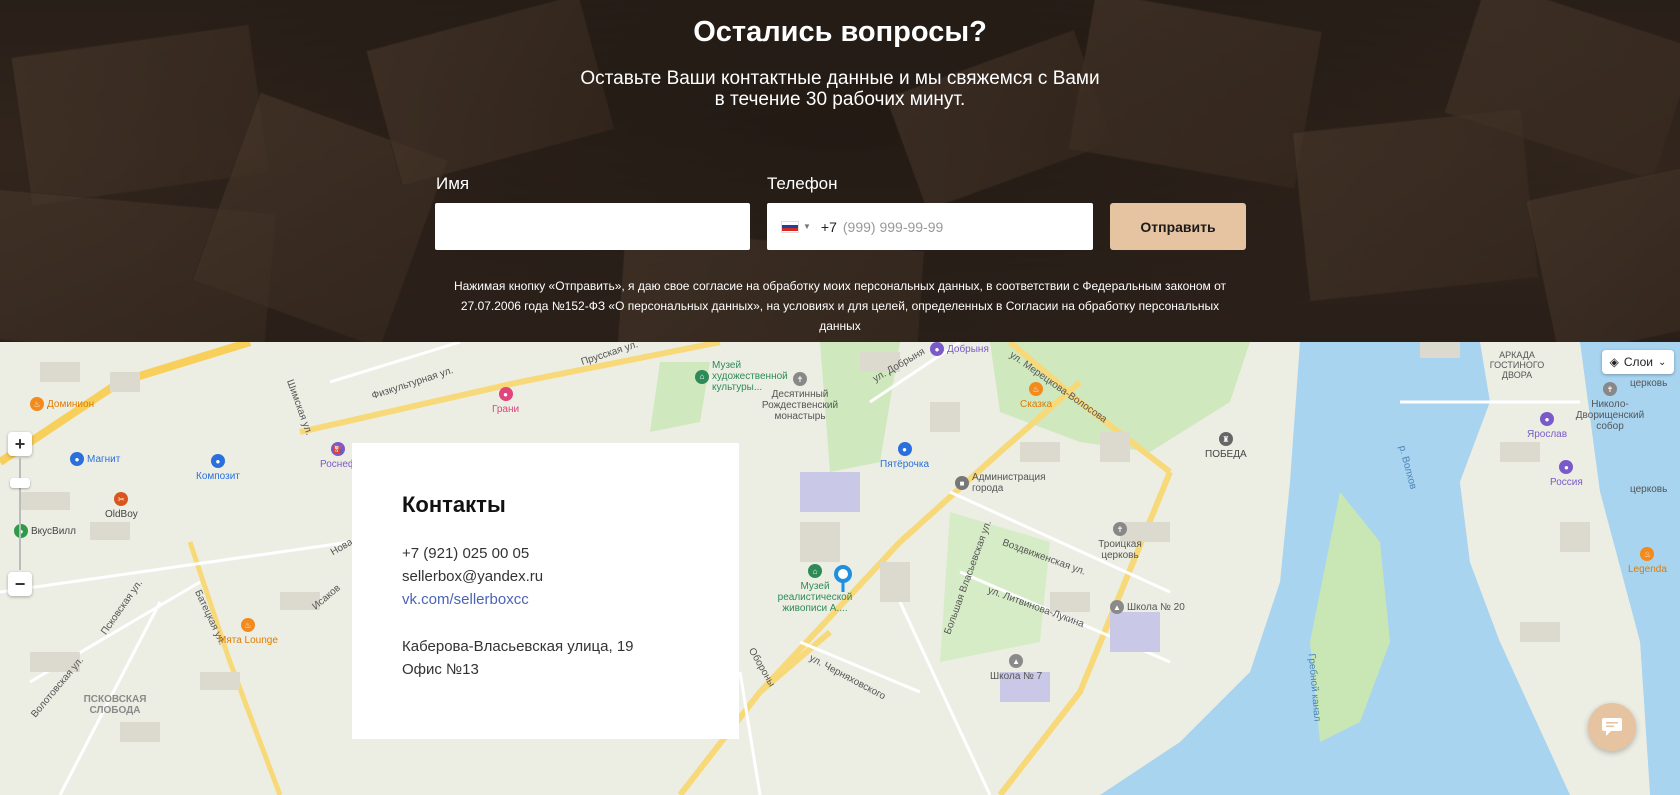 Image resolution: width=1680 pixels, height=795 pixels. I want to click on poi-vkusvill: ● ВкусВилл, so click(45, 531).